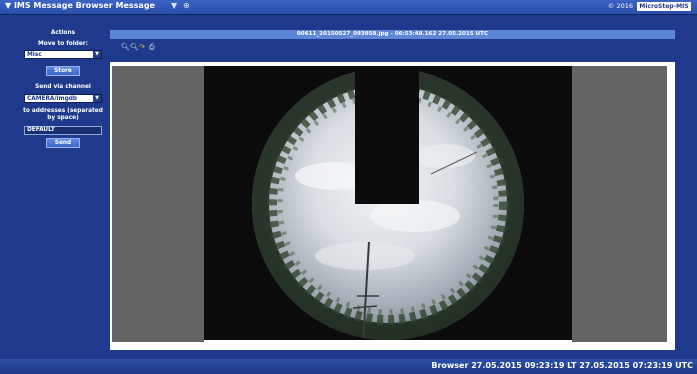  I want to click on send-button: Send, so click(63, 143).